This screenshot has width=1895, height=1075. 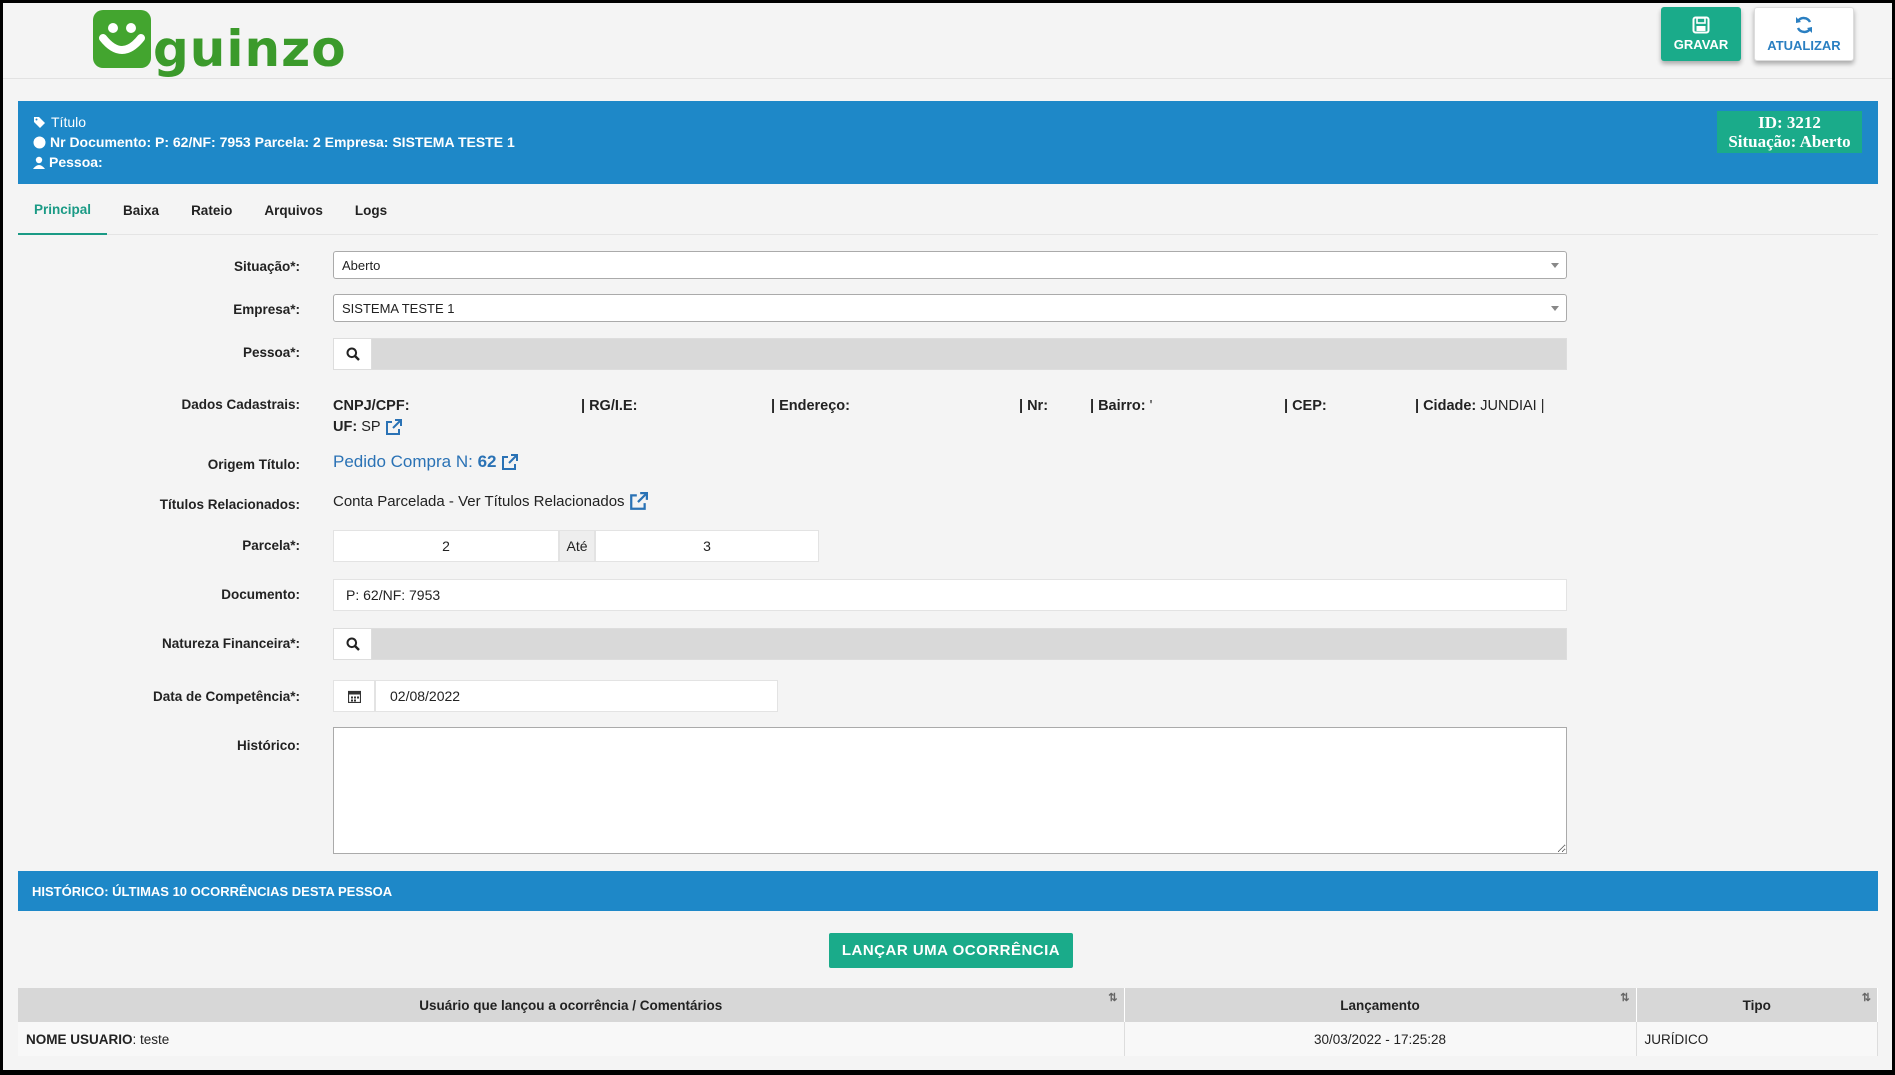 I want to click on pessoa-lookup, so click(x=950, y=354).